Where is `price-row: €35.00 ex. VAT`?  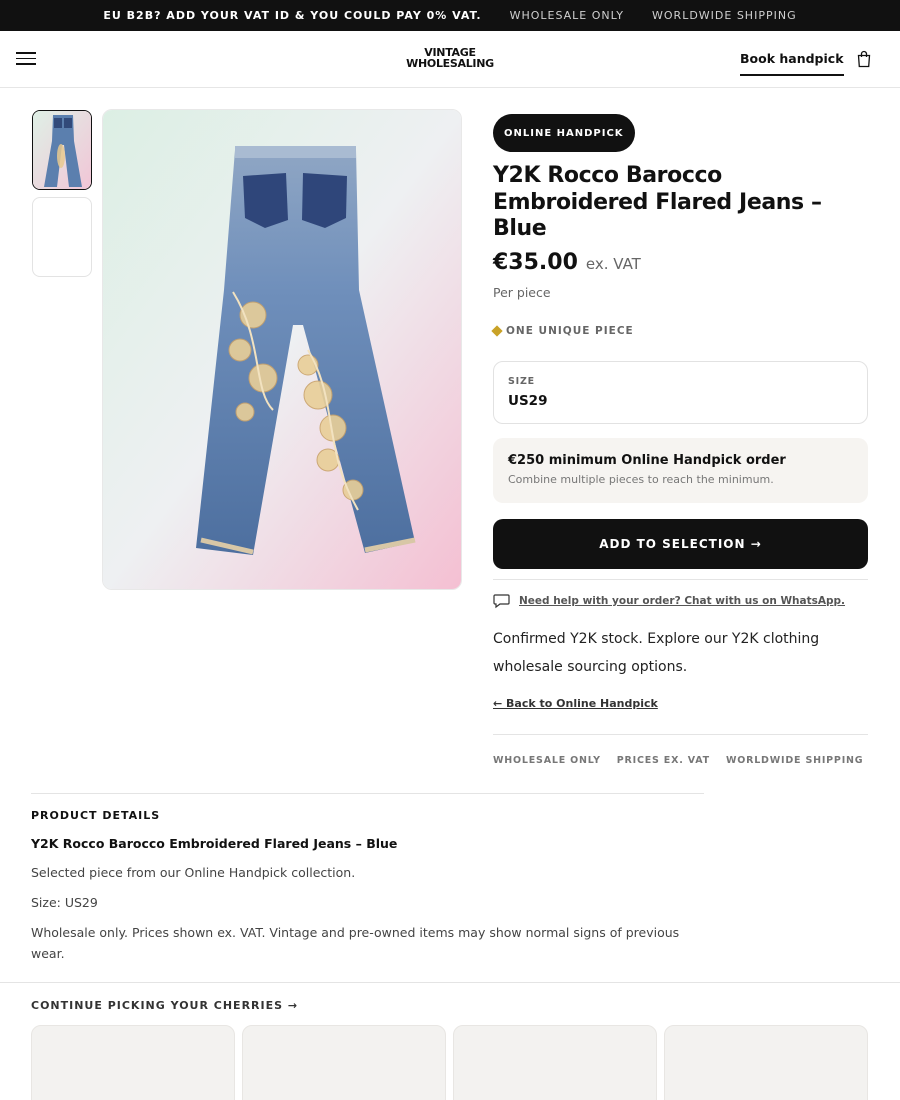 price-row: €35.00 ex. VAT is located at coordinates (567, 262).